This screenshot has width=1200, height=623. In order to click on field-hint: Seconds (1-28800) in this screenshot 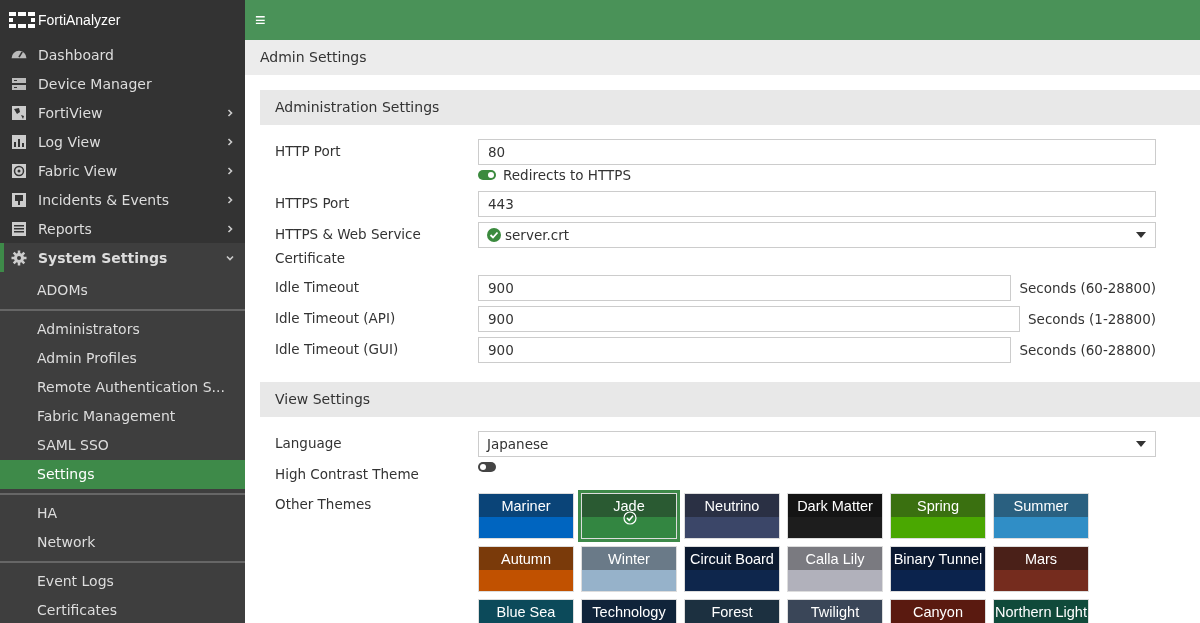, I will do `click(1092, 319)`.